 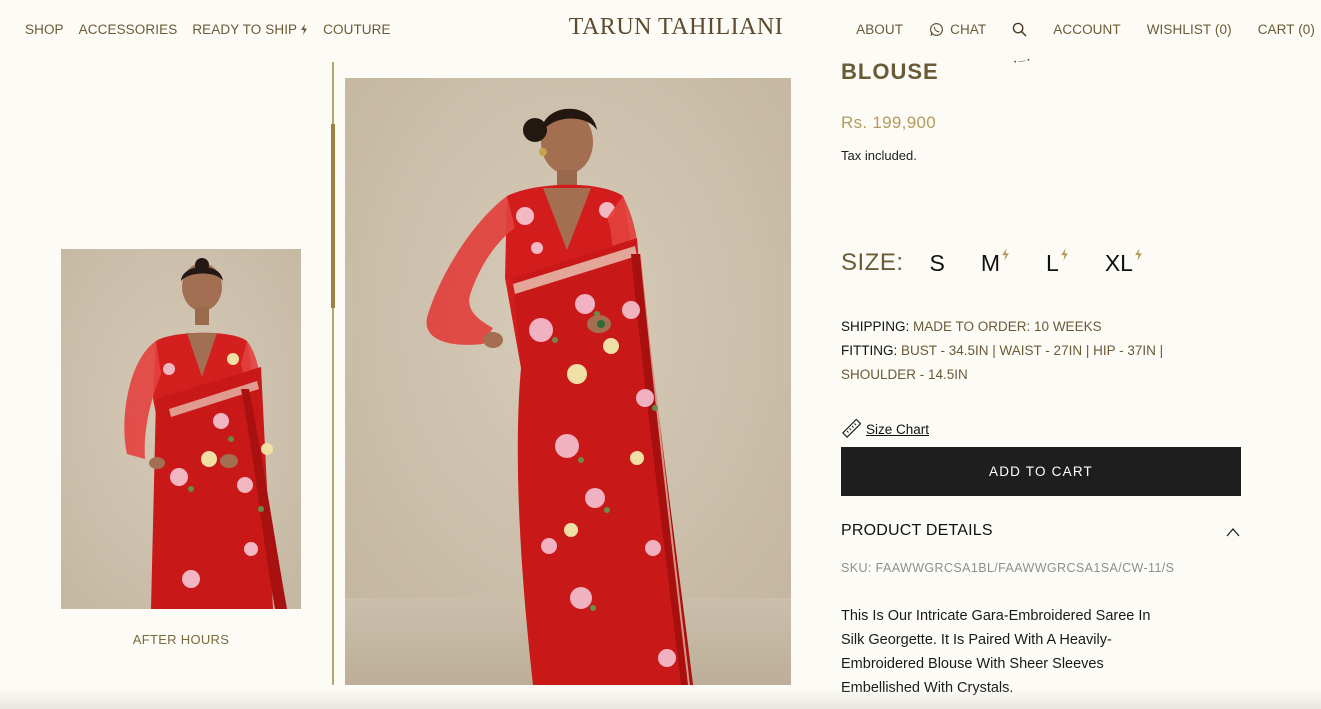 I want to click on product-details-heading: PRODUCT DETAILS, so click(x=917, y=530).